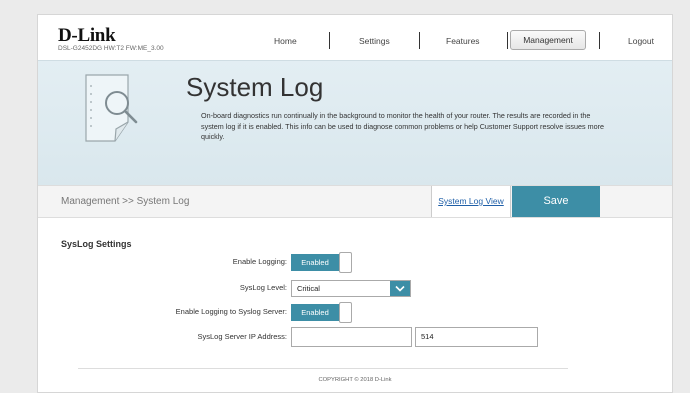  What do you see at coordinates (556, 201) in the screenshot?
I see `save-button: Save` at bounding box center [556, 201].